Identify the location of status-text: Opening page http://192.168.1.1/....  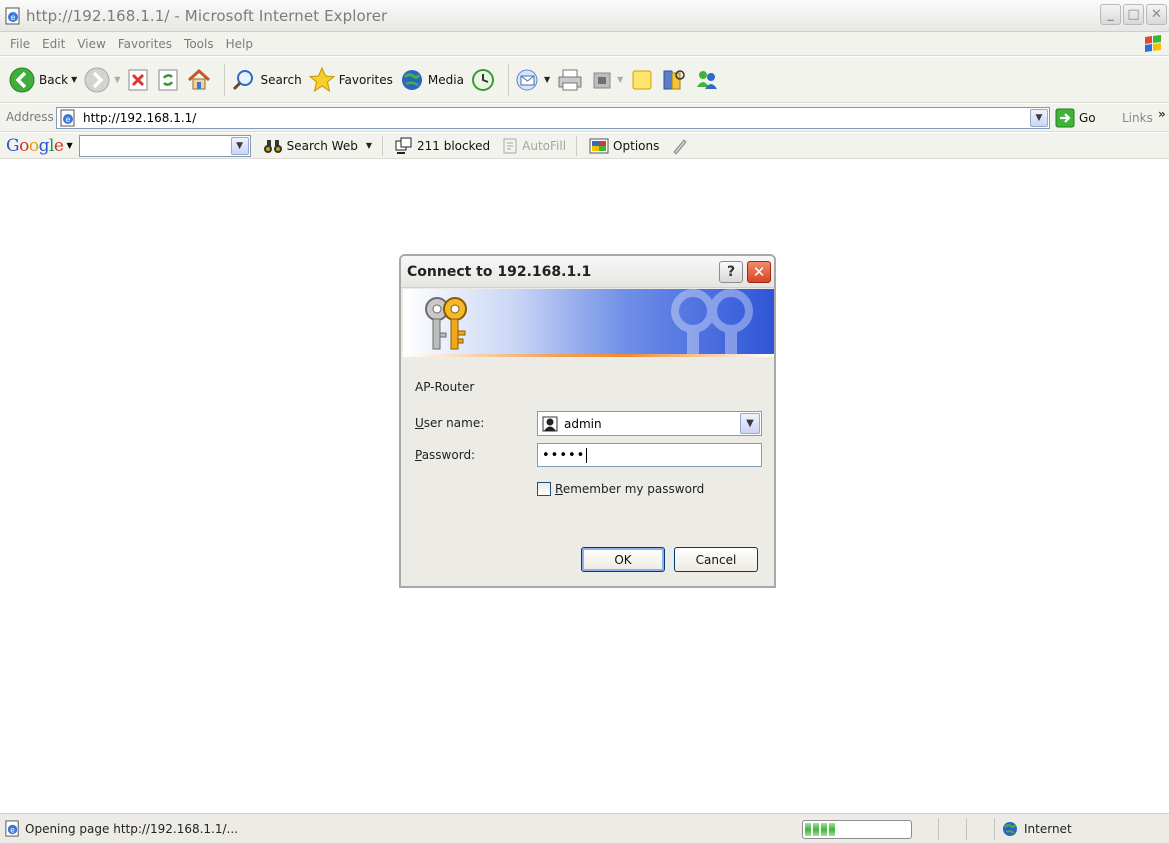
(131, 829).